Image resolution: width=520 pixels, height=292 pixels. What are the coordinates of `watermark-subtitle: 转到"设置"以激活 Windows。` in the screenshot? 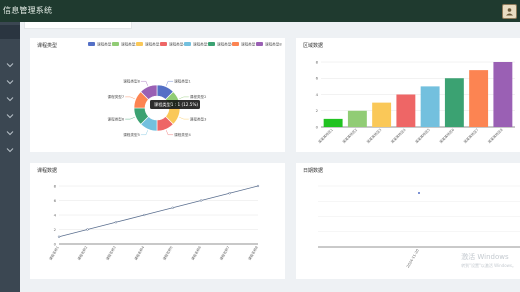 It's located at (488, 265).